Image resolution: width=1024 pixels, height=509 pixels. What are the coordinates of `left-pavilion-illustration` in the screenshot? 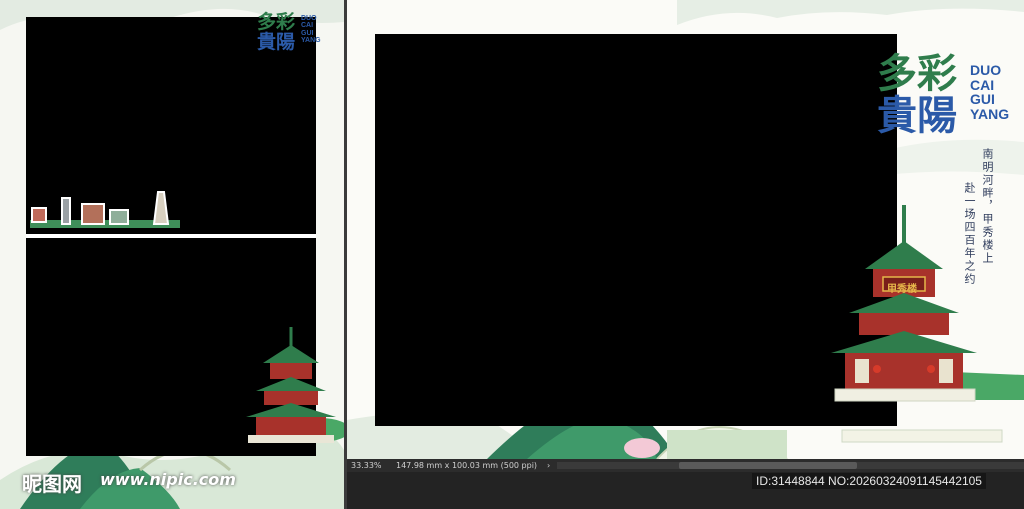 It's located at (291, 385).